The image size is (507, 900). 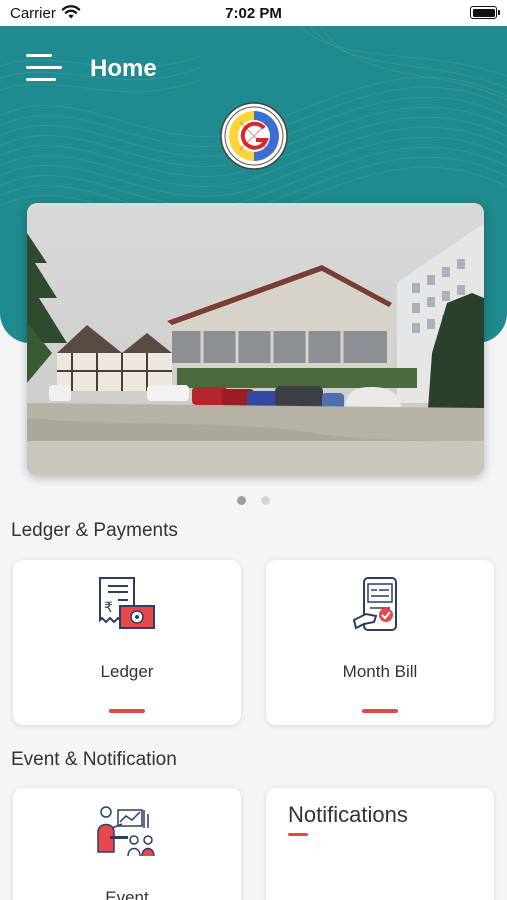 I want to click on ledger-receipt-icon: ₹, so click(x=127, y=606).